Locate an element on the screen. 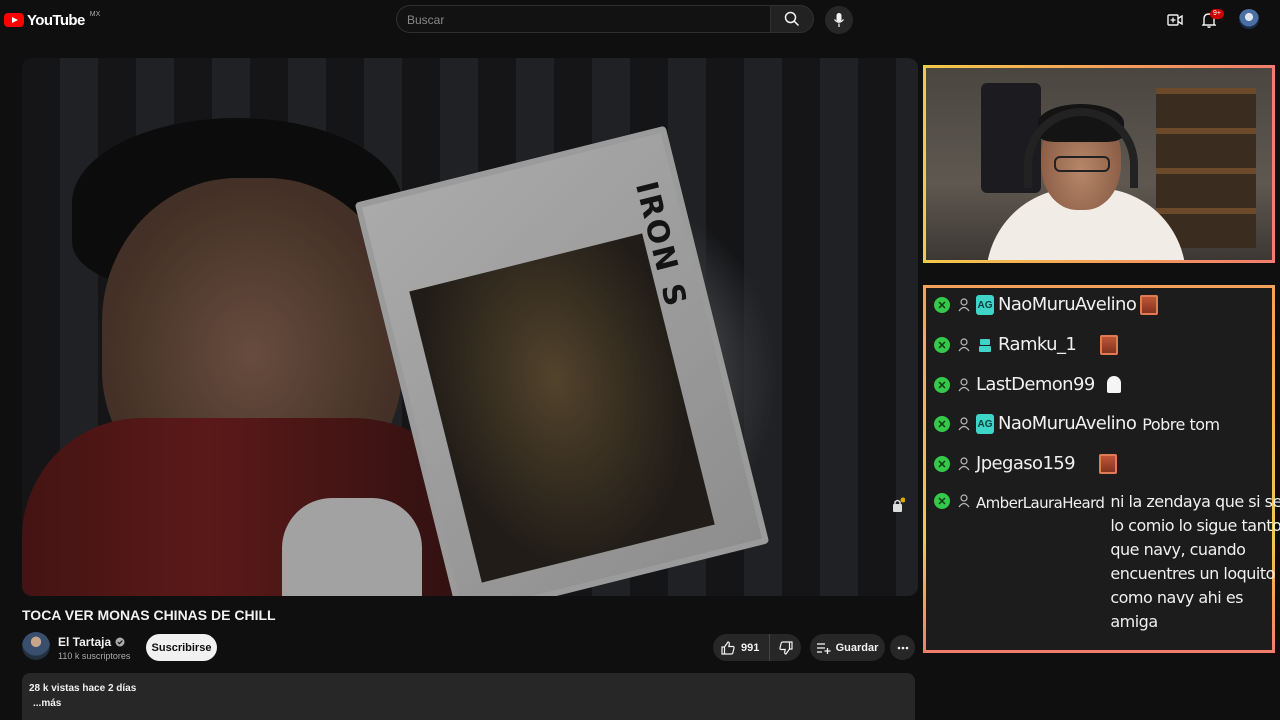 The height and width of the screenshot is (720, 1280). chat-message: ✕ AG NaoMuruAvelino Pobre tom is located at coordinates (1077, 425).